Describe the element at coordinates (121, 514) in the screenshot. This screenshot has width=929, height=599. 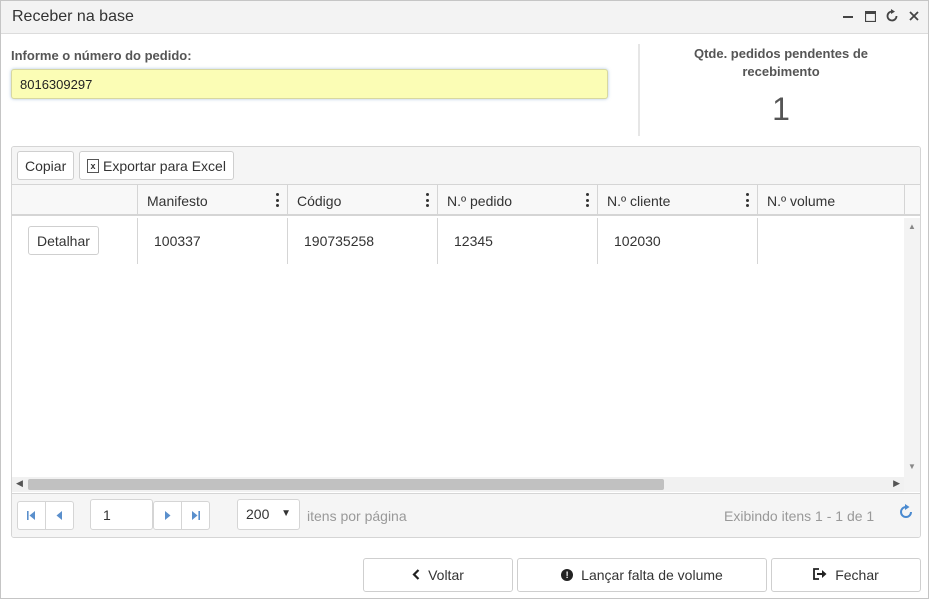
I see `page-number-input: 1` at that location.